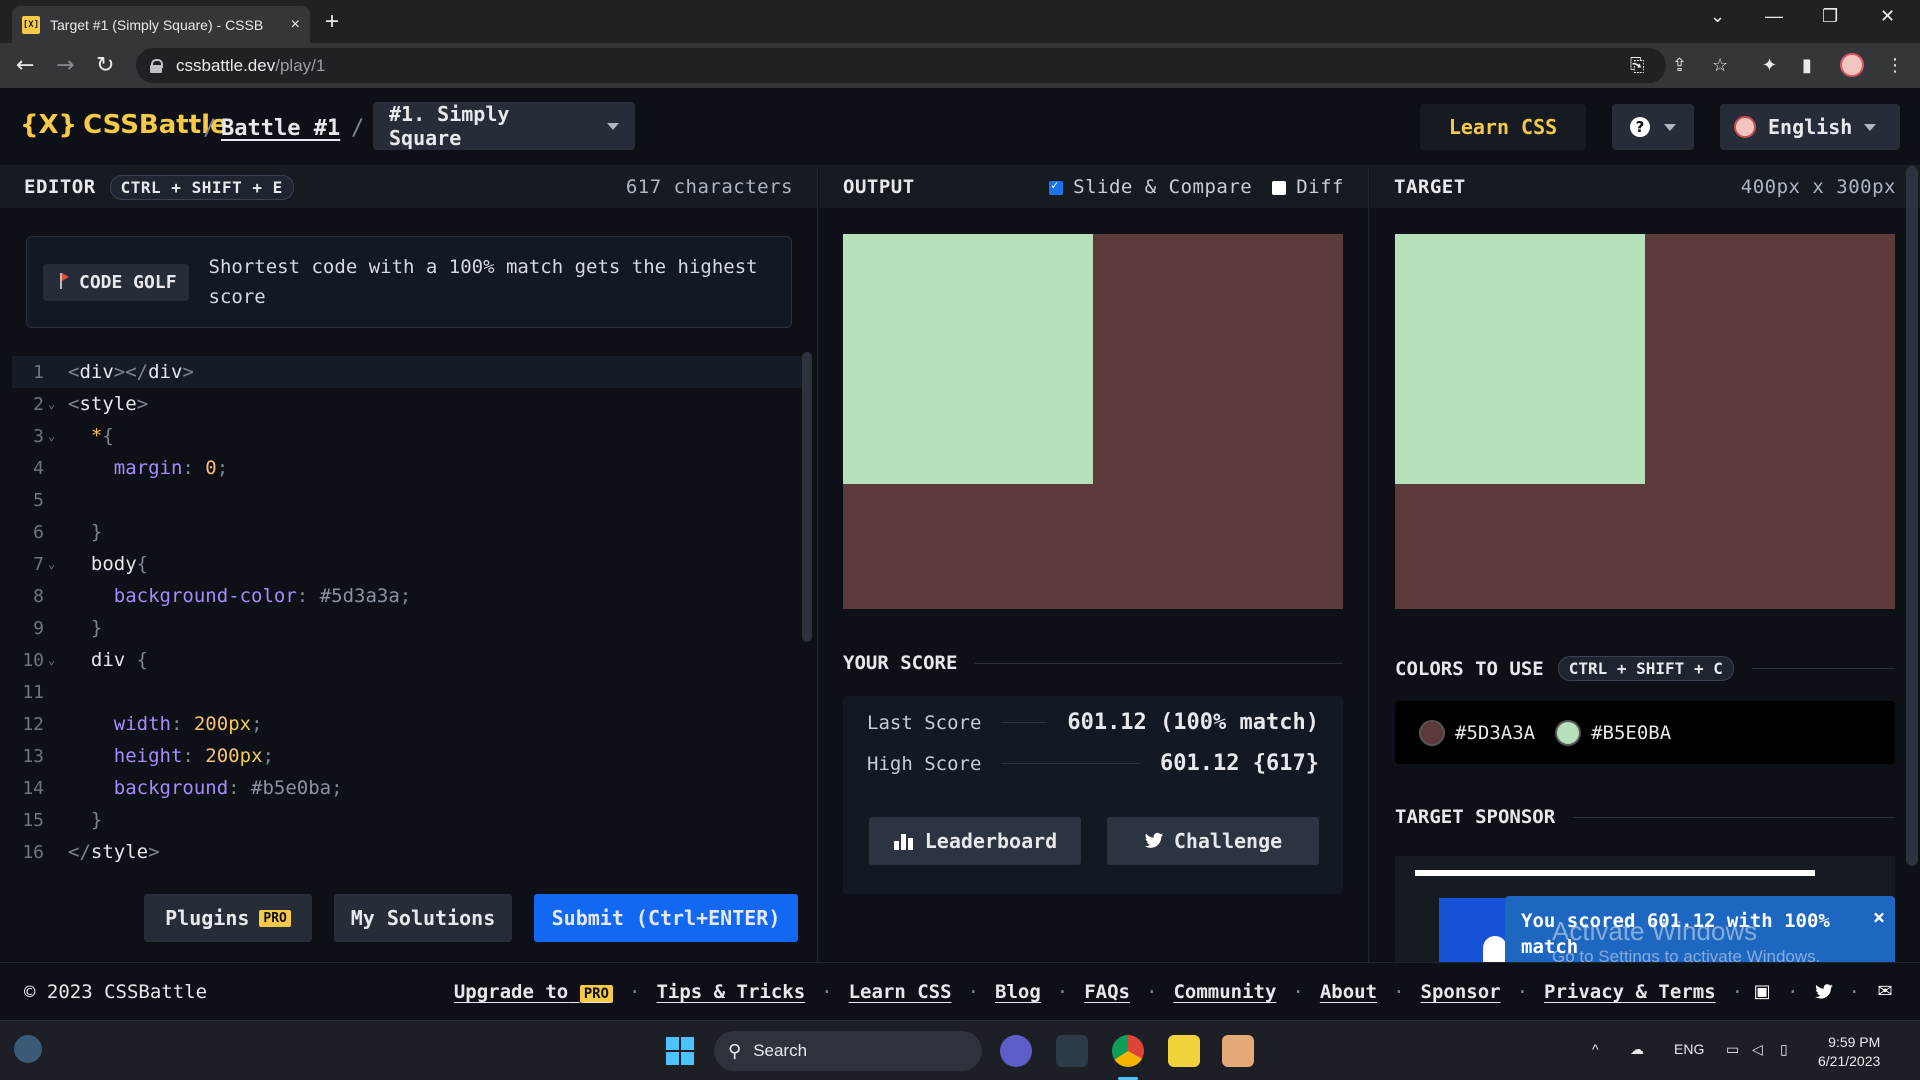 Image resolution: width=1920 pixels, height=1080 pixels. Describe the element at coordinates (25, 65) in the screenshot. I see `back-icon: ←` at that location.